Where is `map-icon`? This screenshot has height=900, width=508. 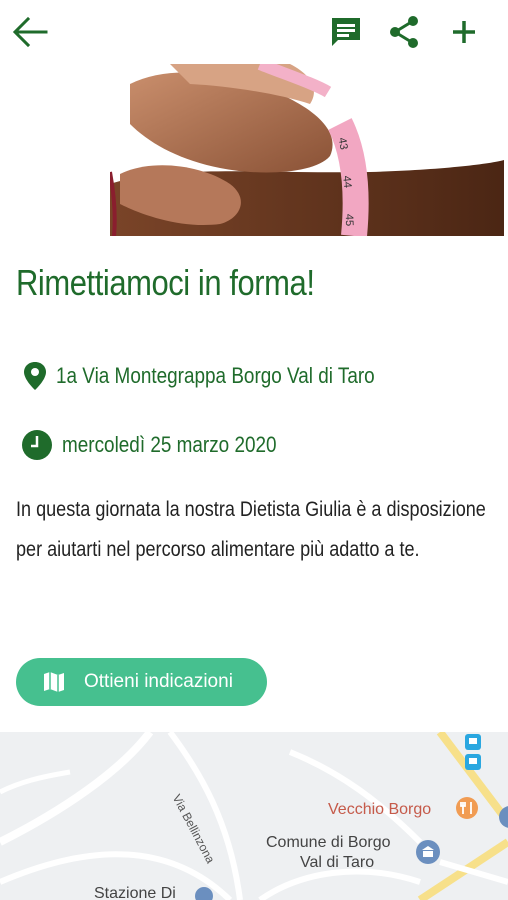 map-icon is located at coordinates (54, 682).